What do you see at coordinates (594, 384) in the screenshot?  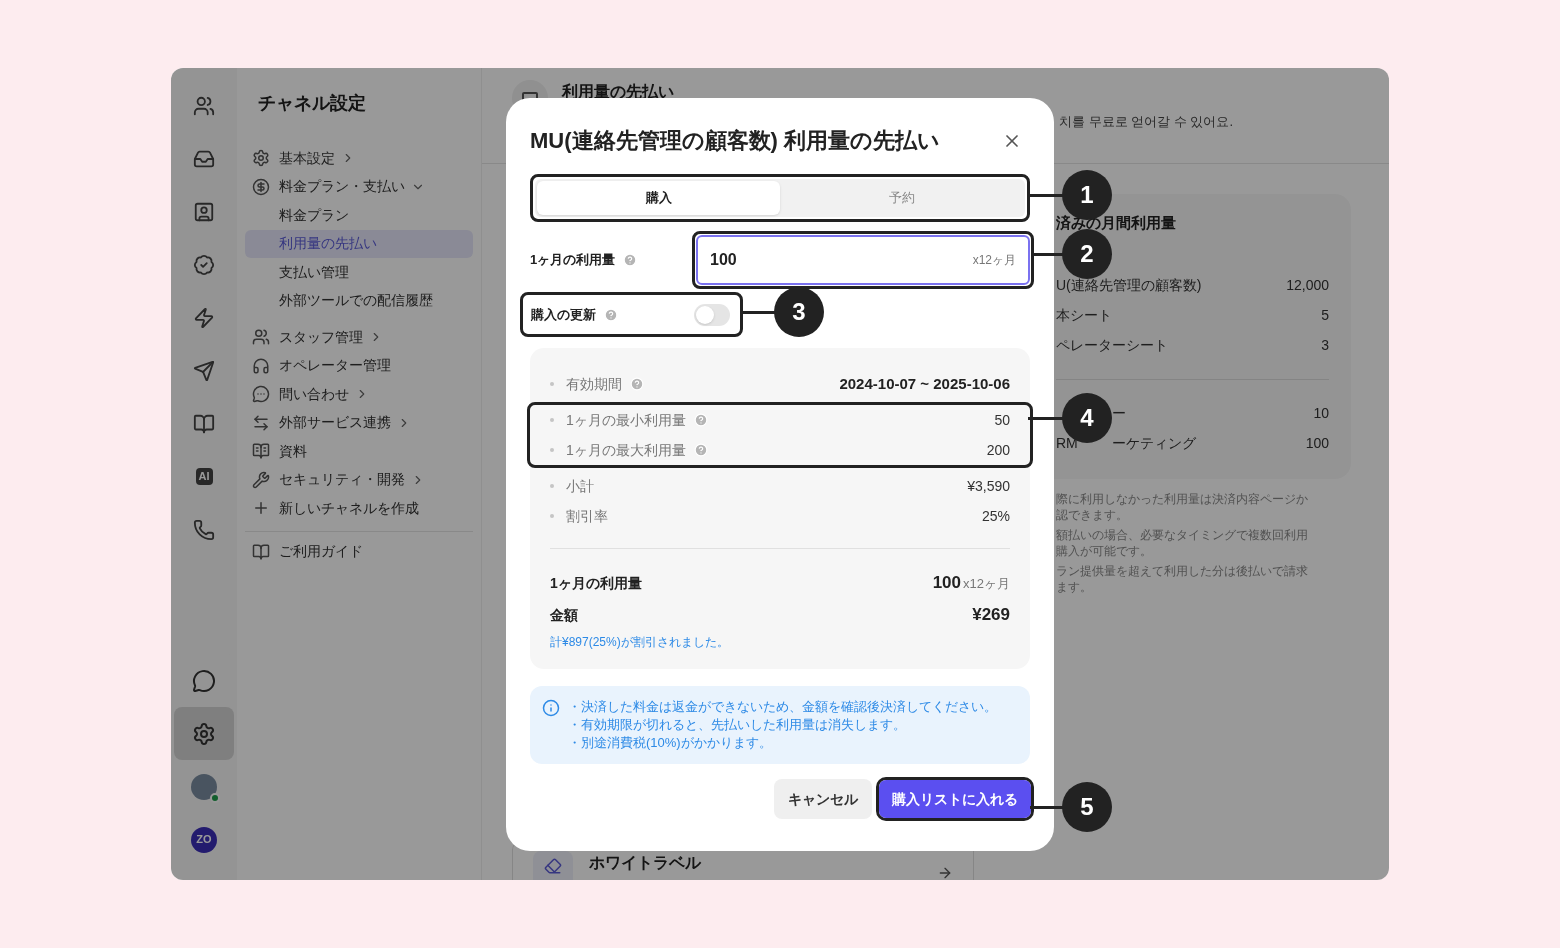 I see `summary-label: 有効期間` at bounding box center [594, 384].